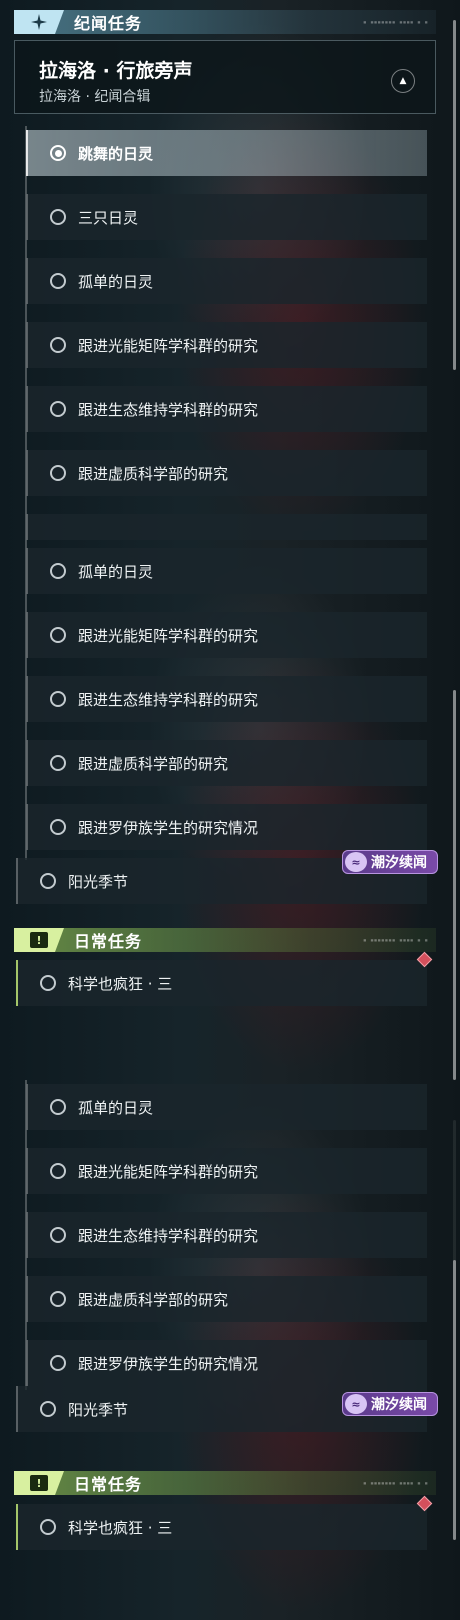  What do you see at coordinates (39, 22) in the screenshot?
I see `sparkle-icon` at bounding box center [39, 22].